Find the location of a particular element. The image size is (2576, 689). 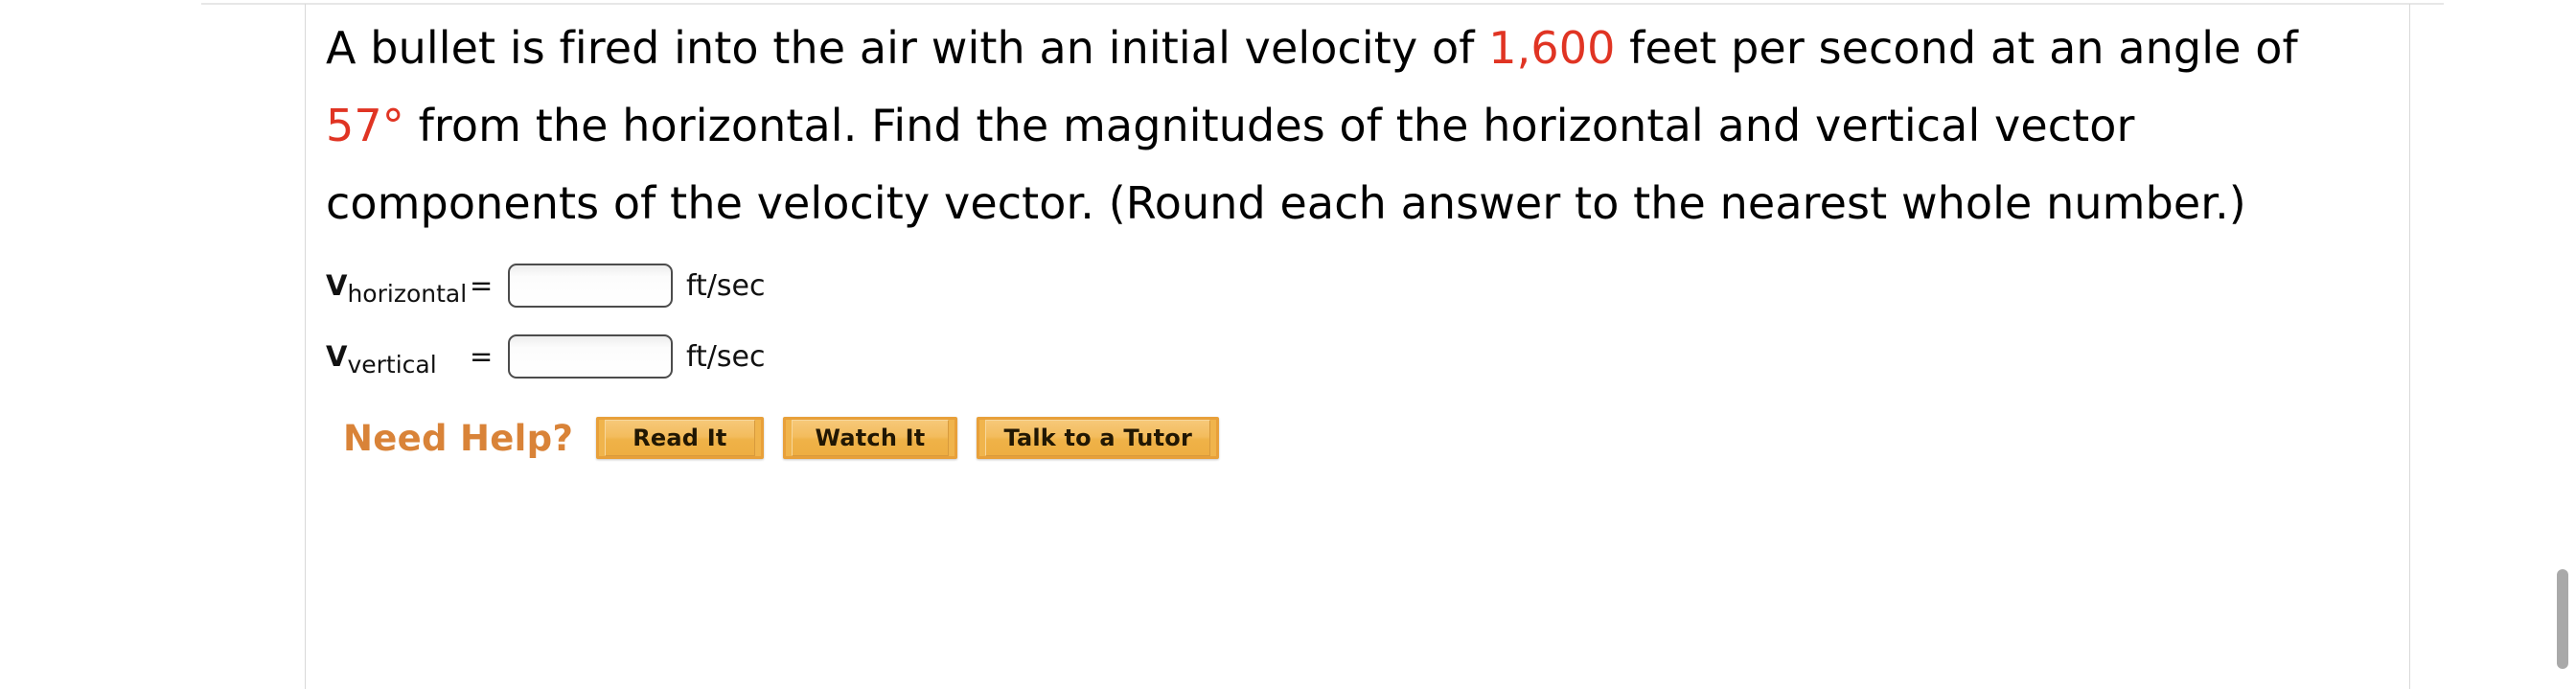

equals-sign-horizontal: = is located at coordinates (482, 285).